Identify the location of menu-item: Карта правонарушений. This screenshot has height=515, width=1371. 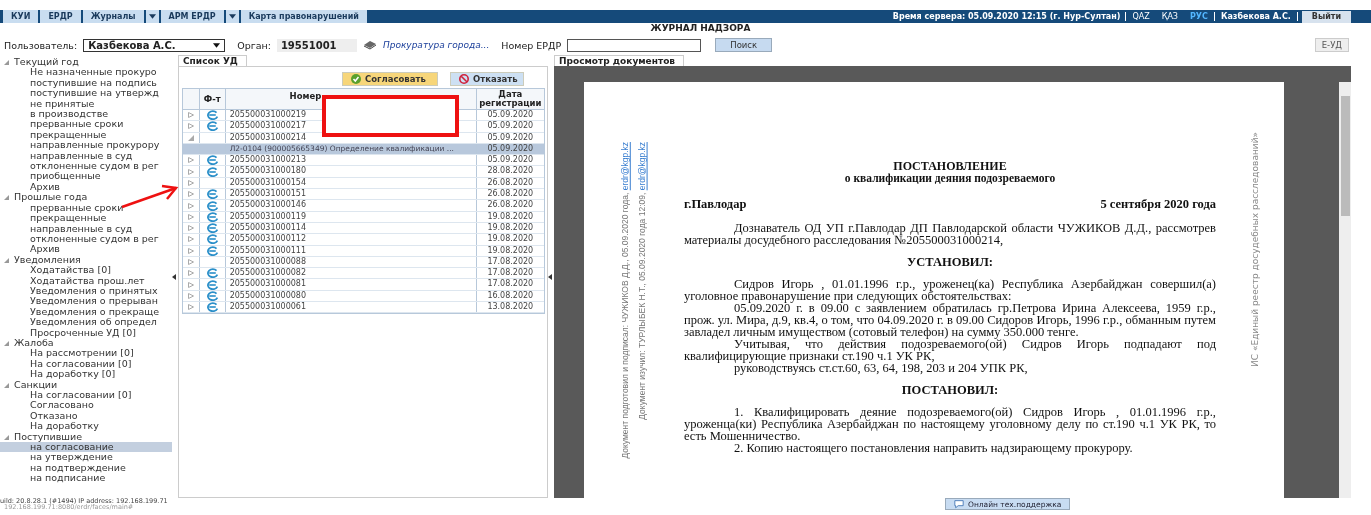
(303, 16).